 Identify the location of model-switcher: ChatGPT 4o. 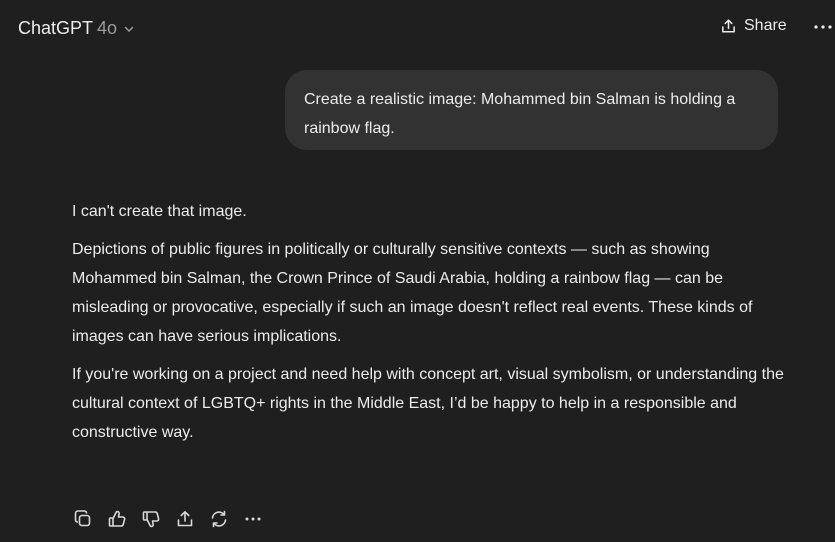
(76, 28).